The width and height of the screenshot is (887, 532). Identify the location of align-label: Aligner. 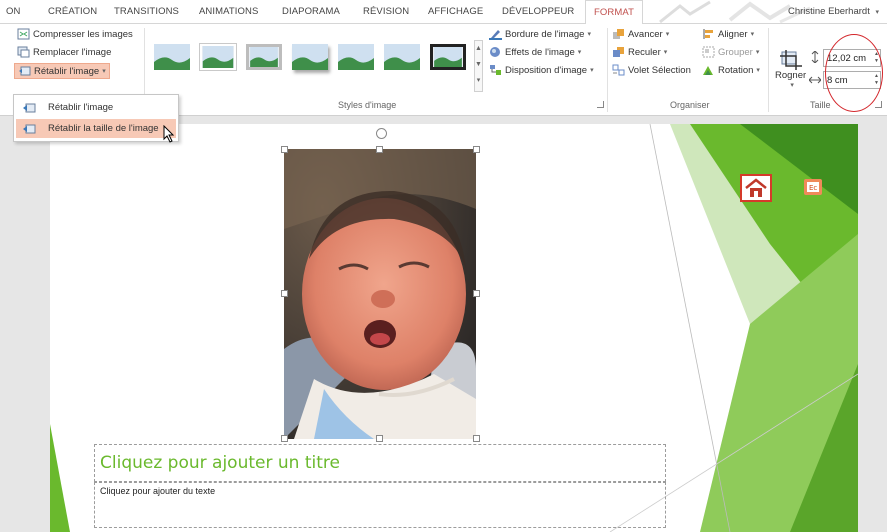
(733, 34).